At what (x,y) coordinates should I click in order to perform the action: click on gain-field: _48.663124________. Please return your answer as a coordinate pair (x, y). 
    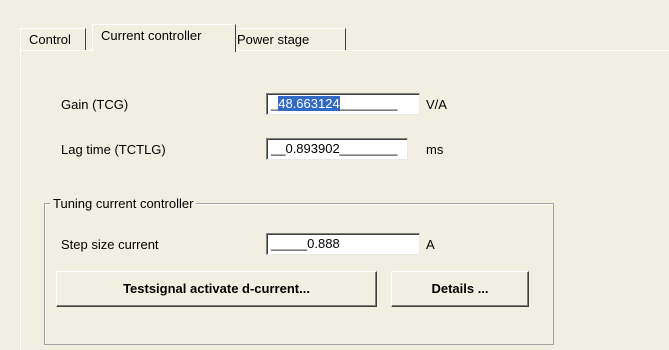
    Looking at the image, I should click on (343, 104).